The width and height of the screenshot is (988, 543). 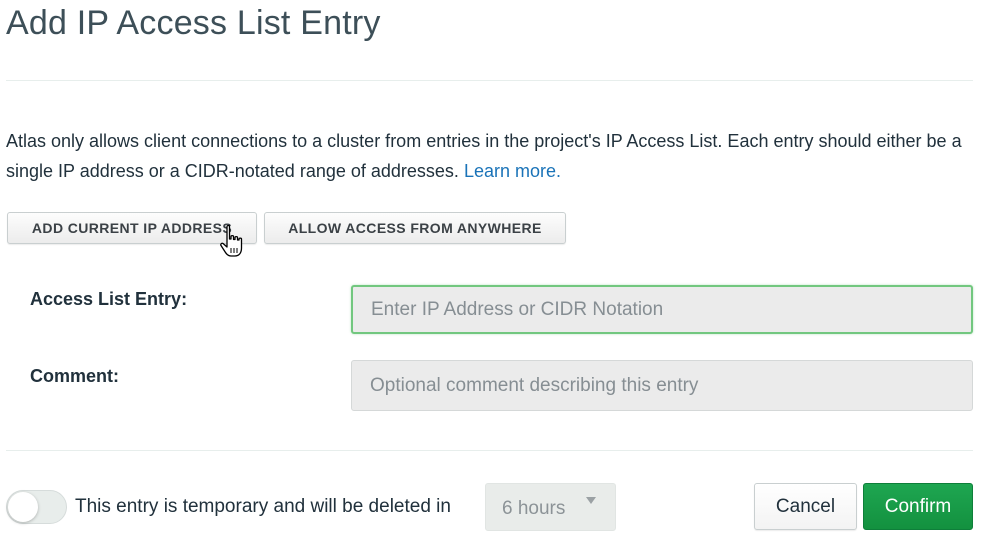 I want to click on duration-selected-value: 6 hours, so click(x=534, y=508).